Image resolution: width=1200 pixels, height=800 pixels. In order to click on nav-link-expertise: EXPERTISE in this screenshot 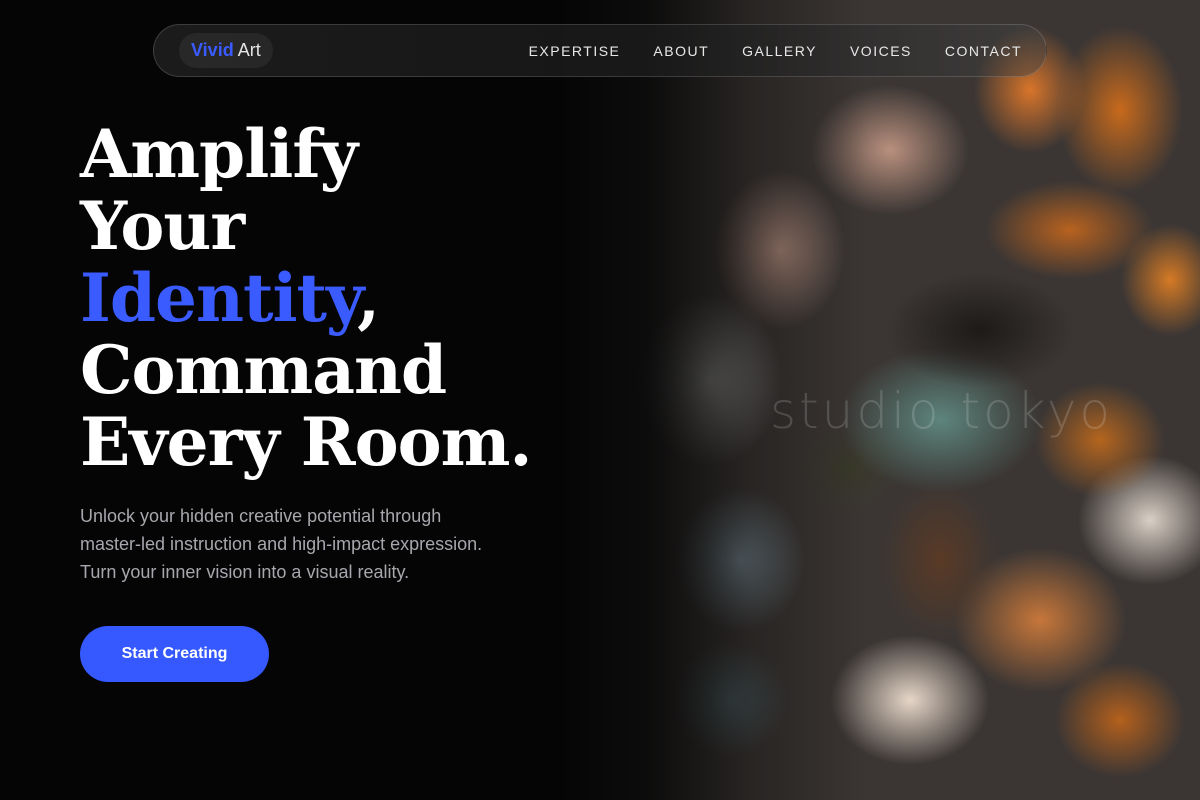, I will do `click(575, 51)`.